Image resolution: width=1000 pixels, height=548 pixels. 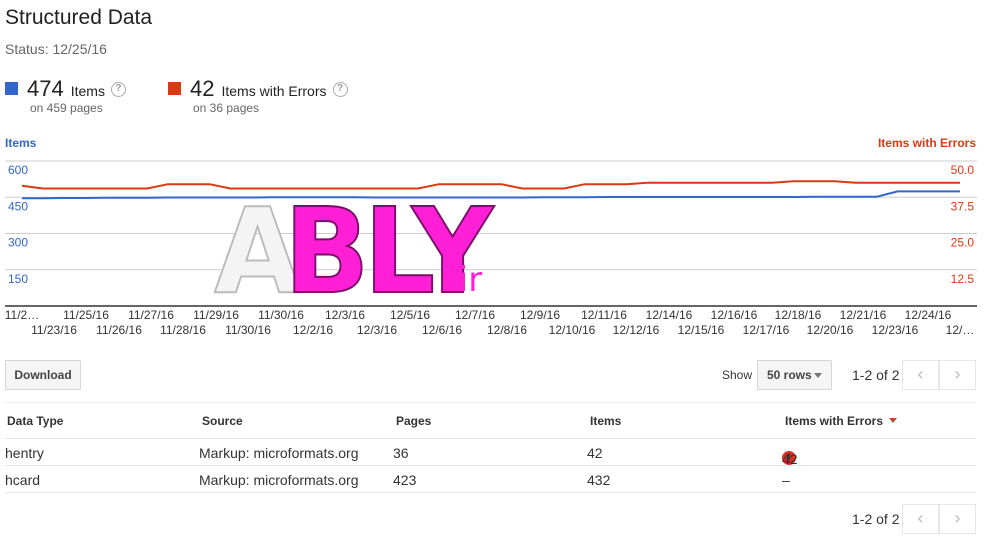 What do you see at coordinates (442, 330) in the screenshot?
I see `x-tick-label: 12/6/16` at bounding box center [442, 330].